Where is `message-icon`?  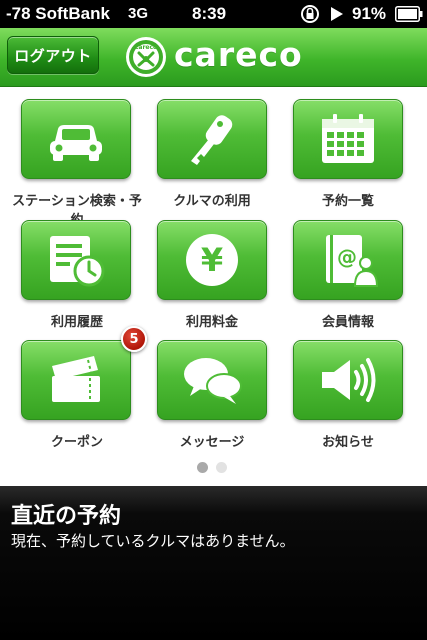
message-icon is located at coordinates (213, 381).